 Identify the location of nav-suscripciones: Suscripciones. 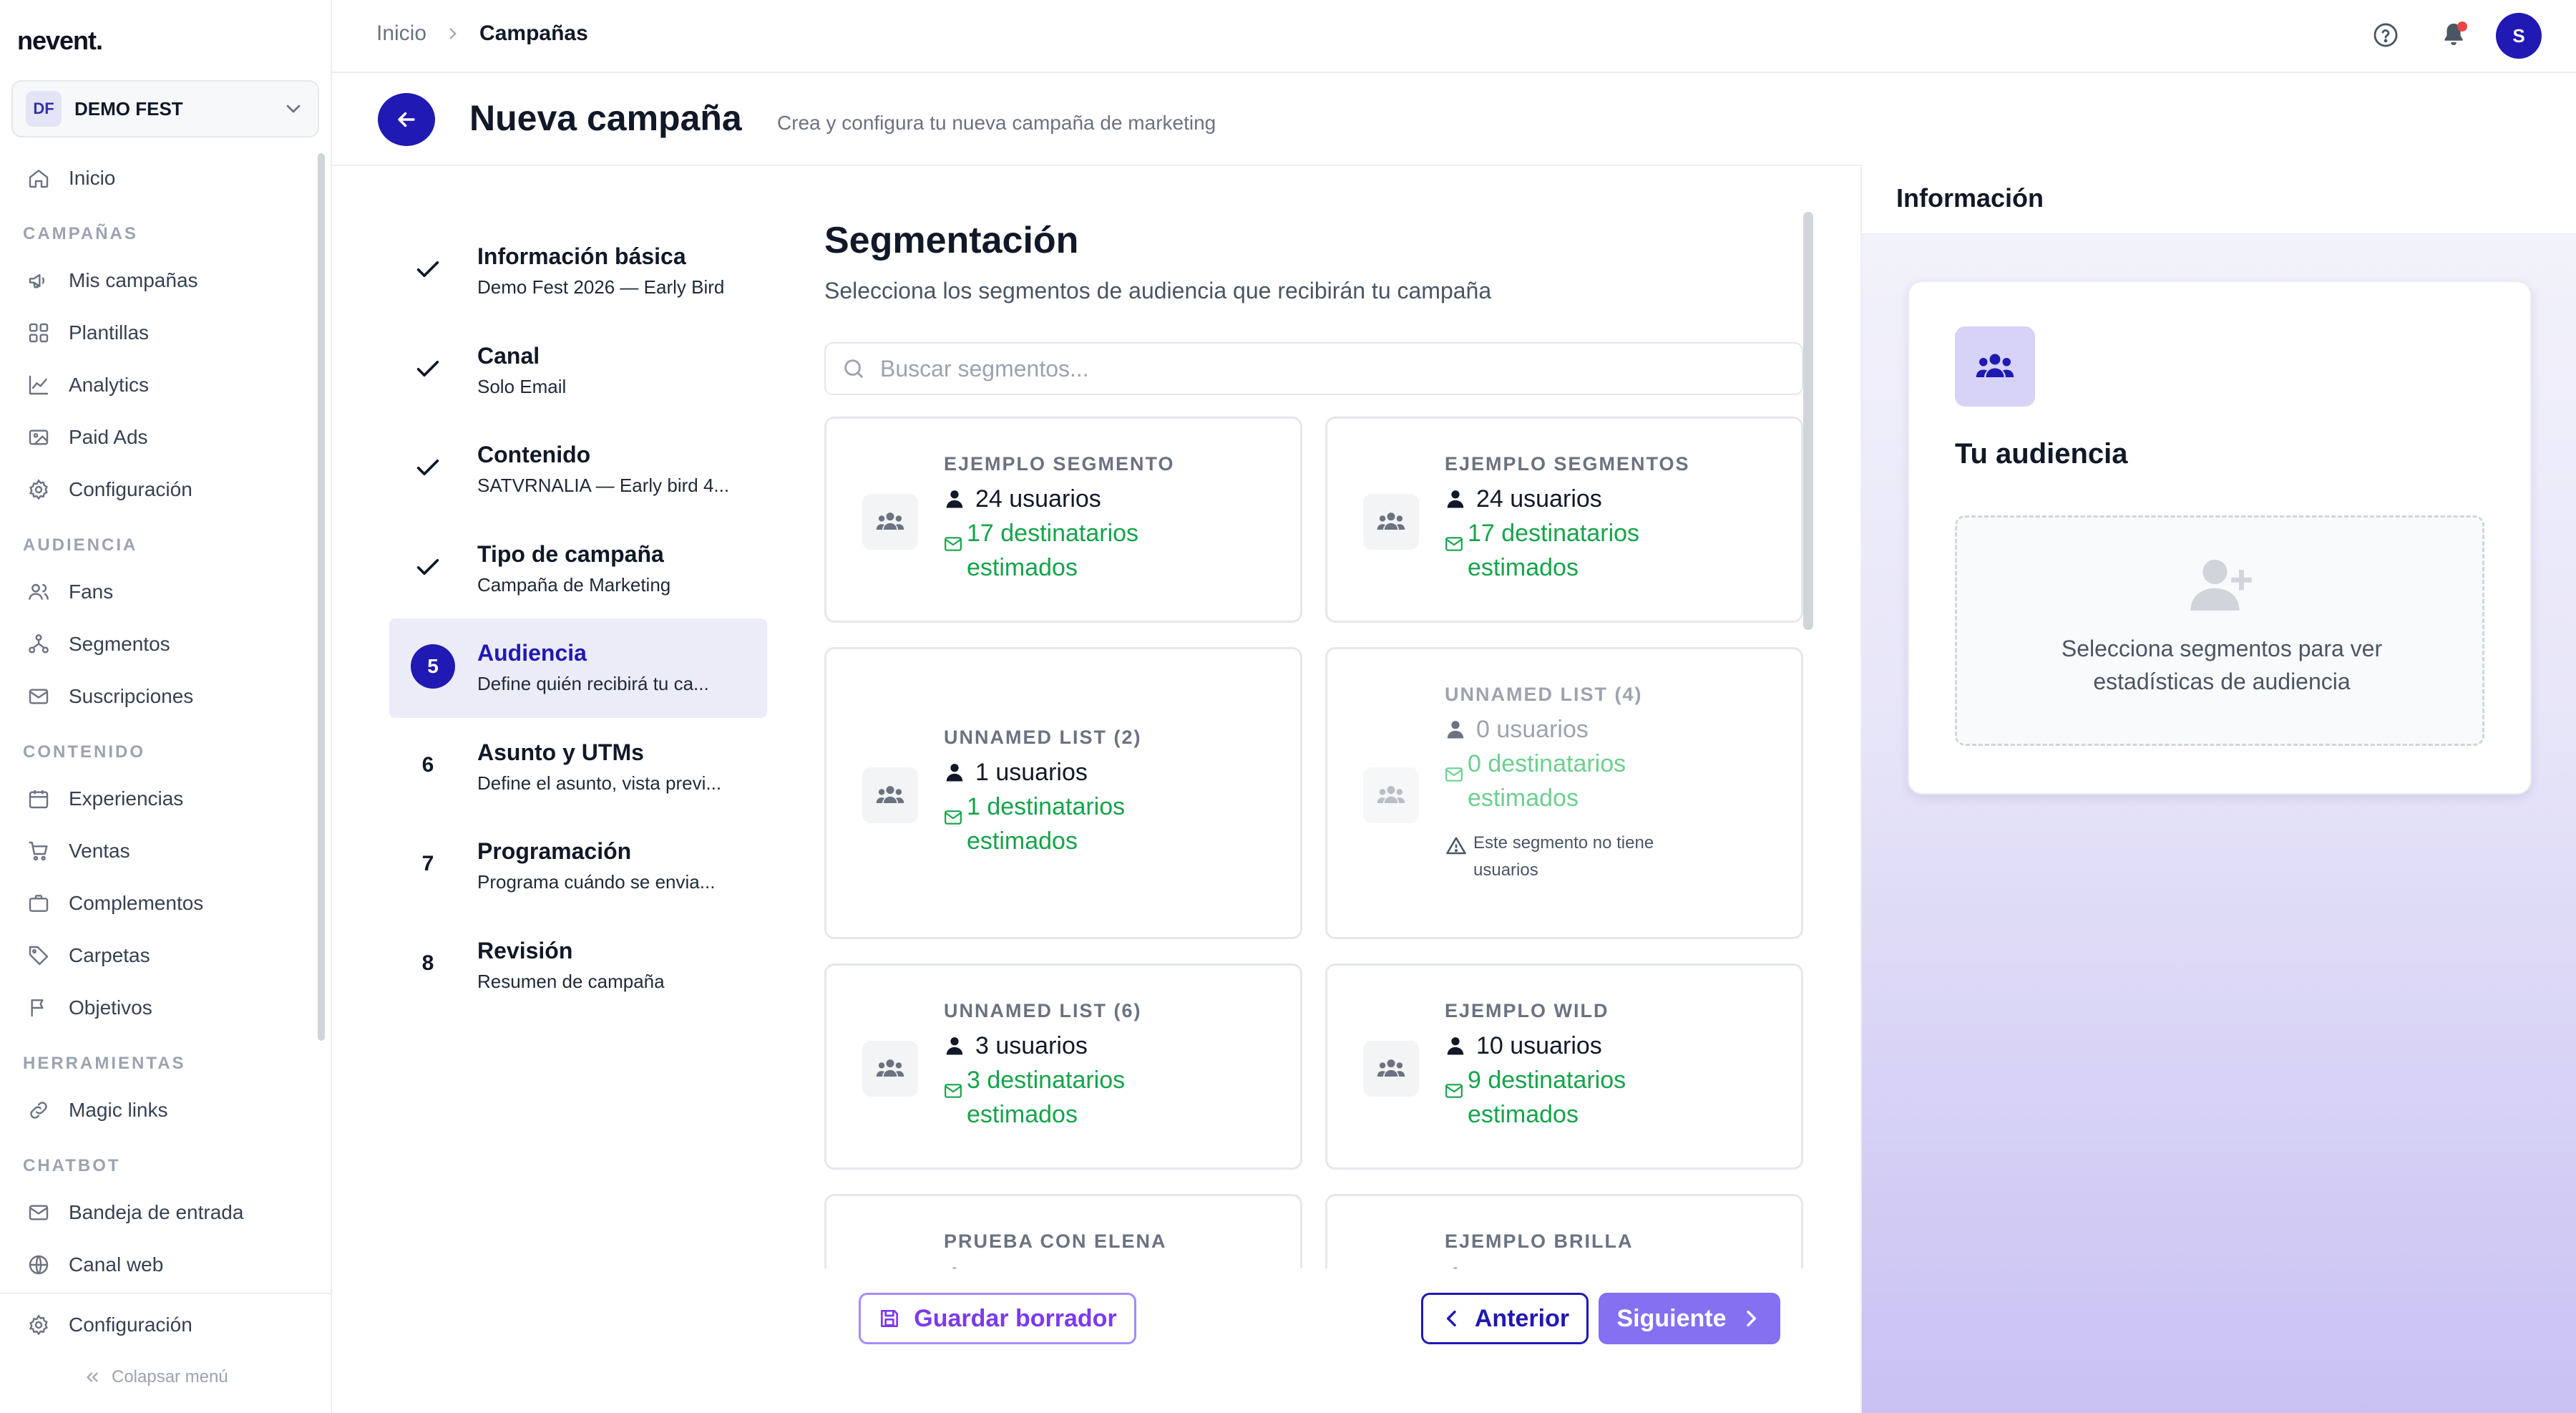
(157, 696).